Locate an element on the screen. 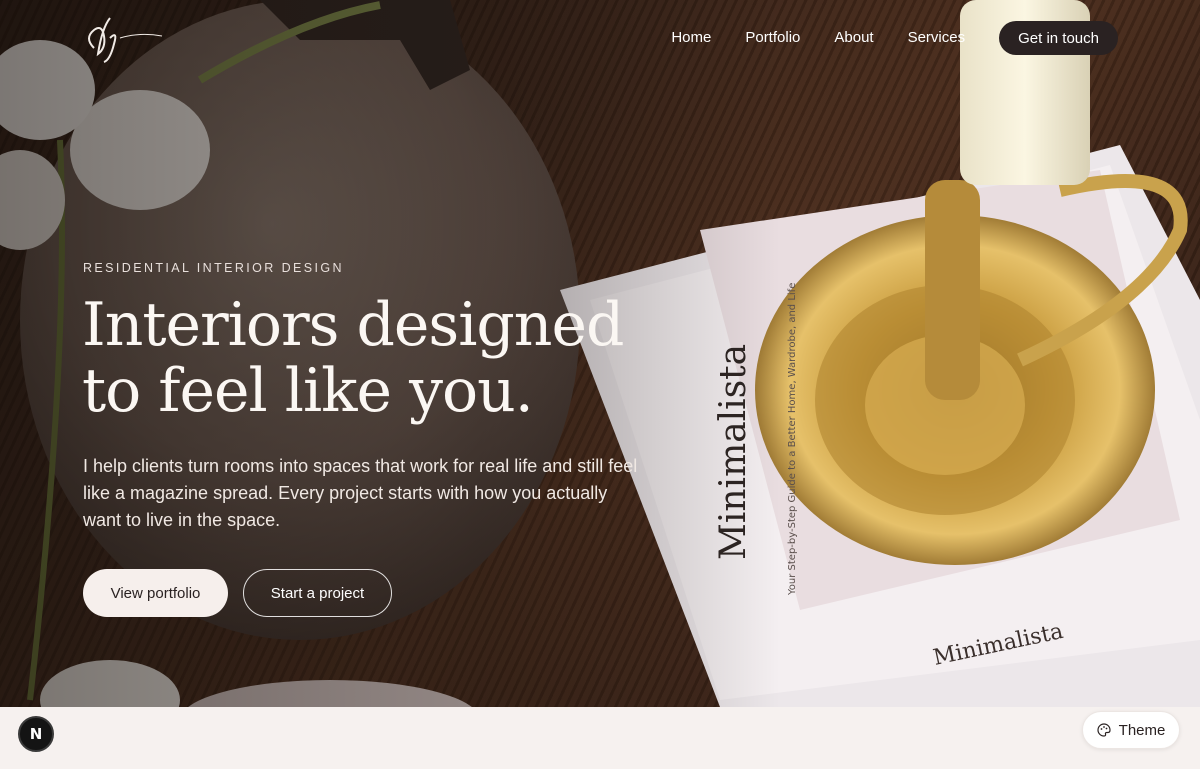 The width and height of the screenshot is (1200, 769). hero-headline: Interiors designed to feel like you. is located at coordinates (362, 358).